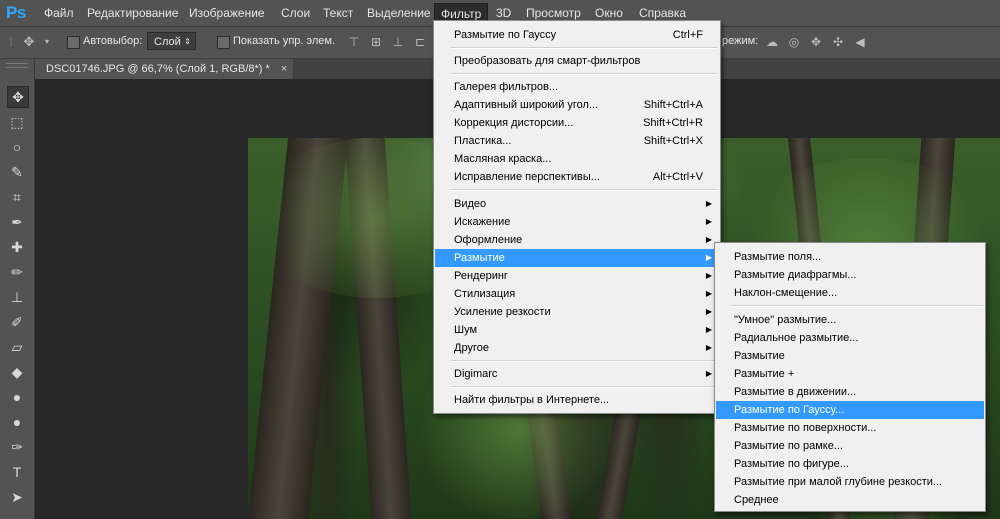  I want to click on menu-item-video: Видео ▶, so click(577, 204).